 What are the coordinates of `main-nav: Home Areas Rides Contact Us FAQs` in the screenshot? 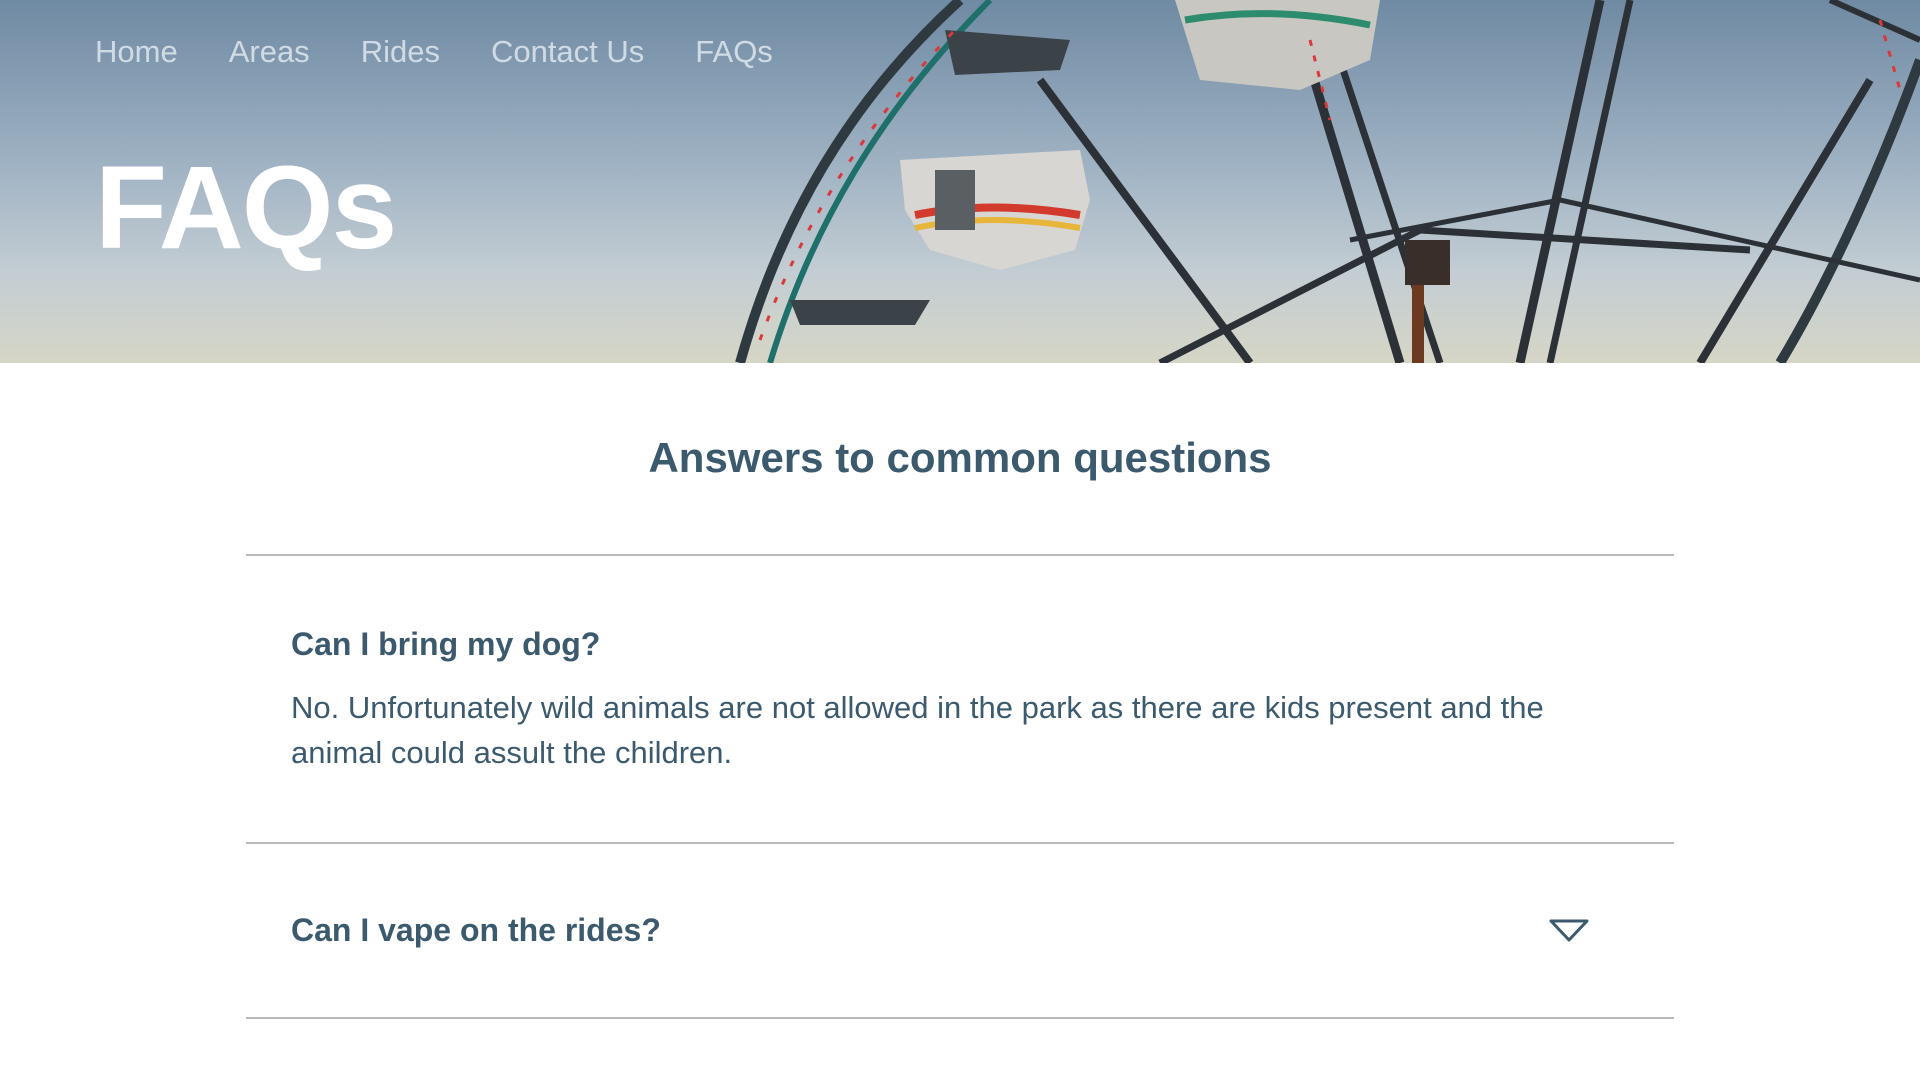 It's located at (434, 52).